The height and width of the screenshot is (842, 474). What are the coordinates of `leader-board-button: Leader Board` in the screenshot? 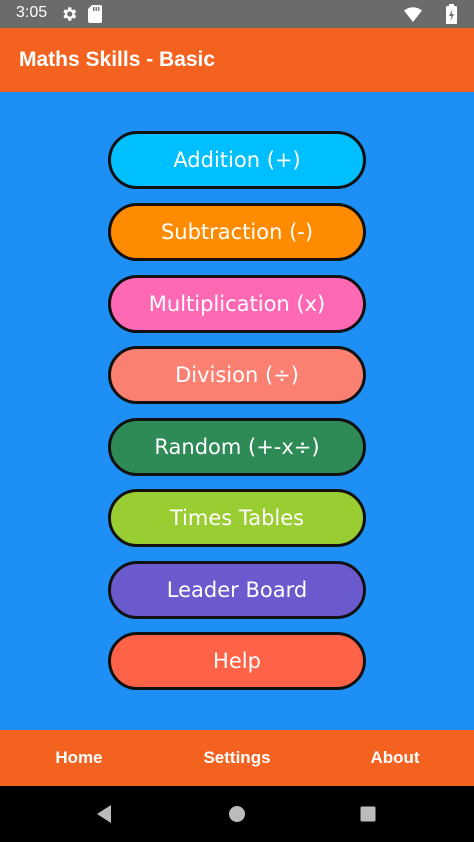 It's located at (237, 590).